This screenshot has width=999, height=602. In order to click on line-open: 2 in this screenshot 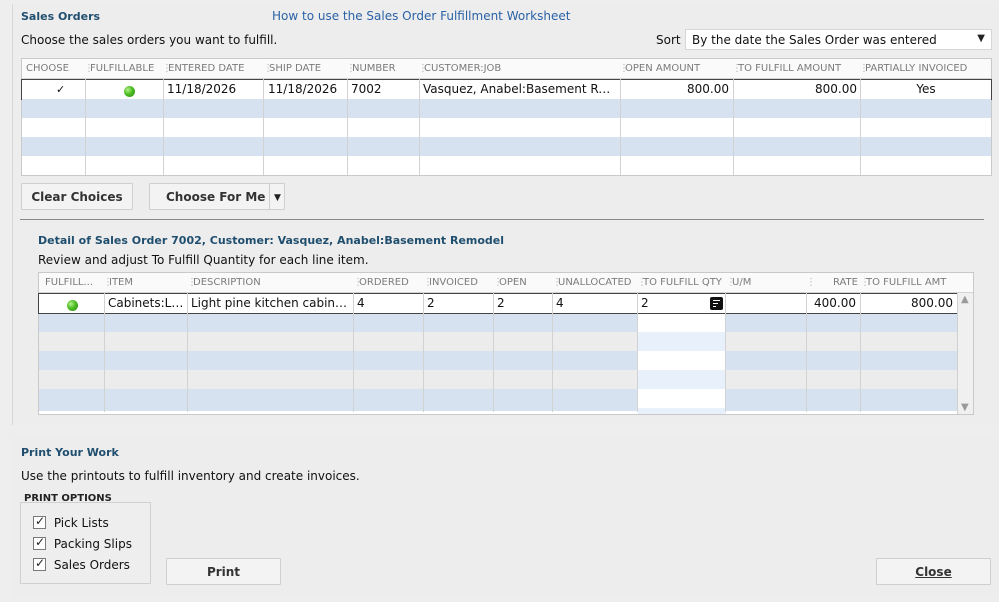, I will do `click(501, 303)`.